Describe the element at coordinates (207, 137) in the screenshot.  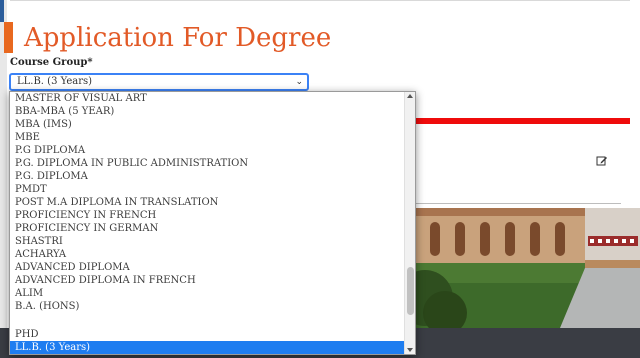
I see `dropdown-option: MBE` at that location.